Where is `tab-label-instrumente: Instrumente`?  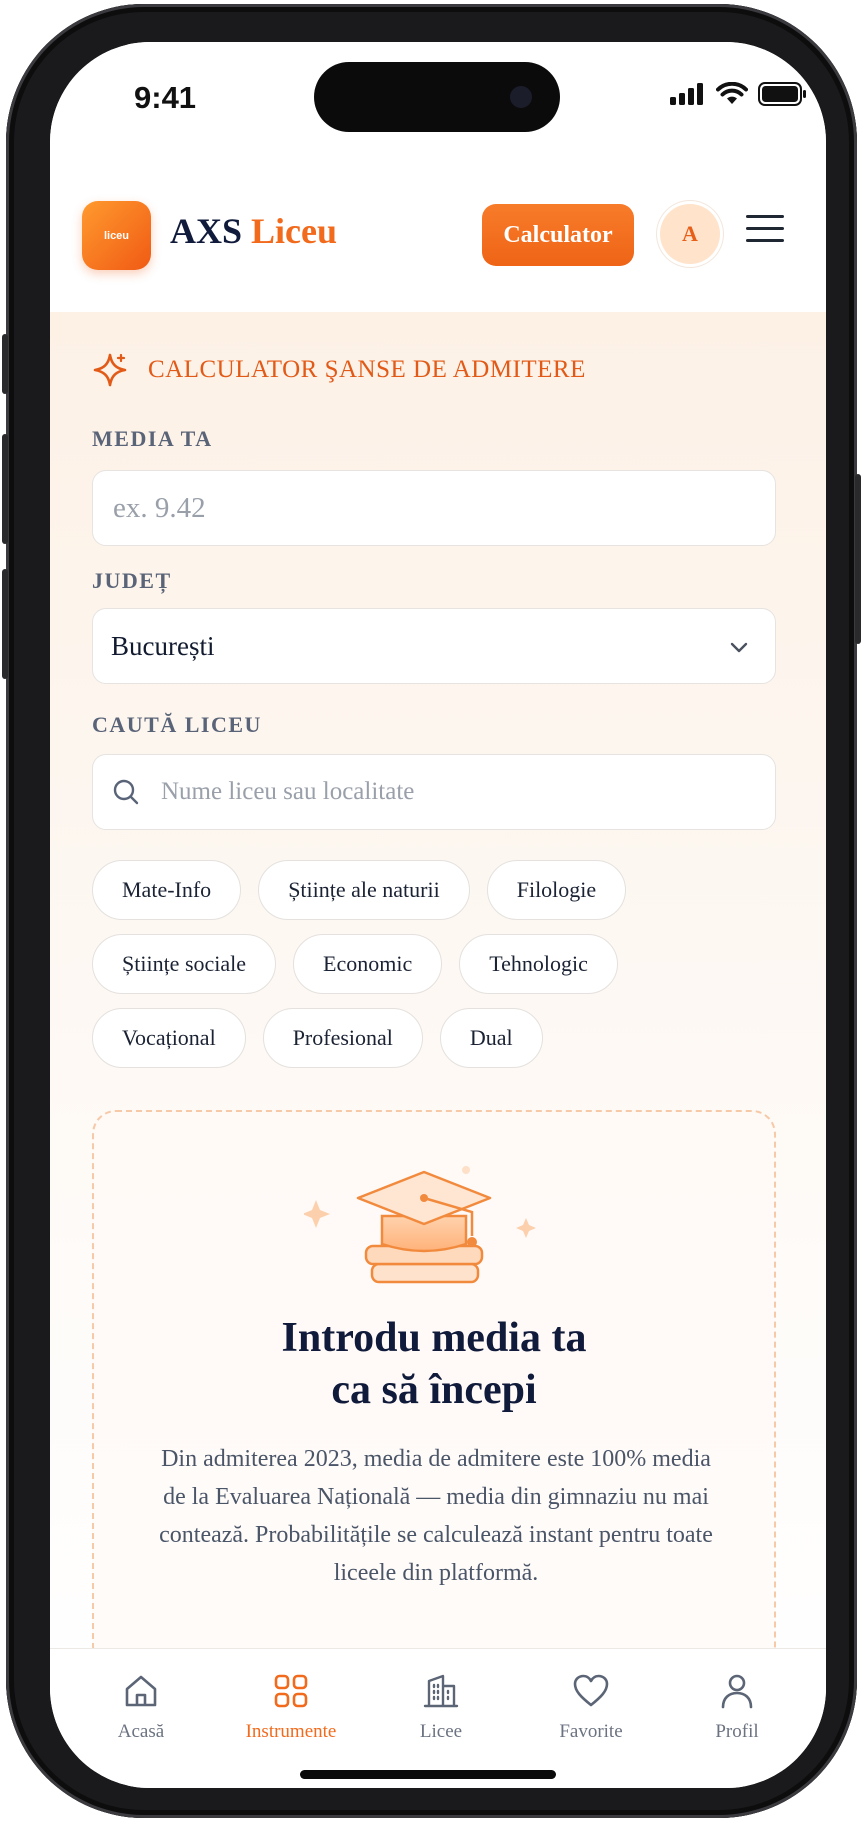
tab-label-instrumente: Instrumente is located at coordinates (291, 1731).